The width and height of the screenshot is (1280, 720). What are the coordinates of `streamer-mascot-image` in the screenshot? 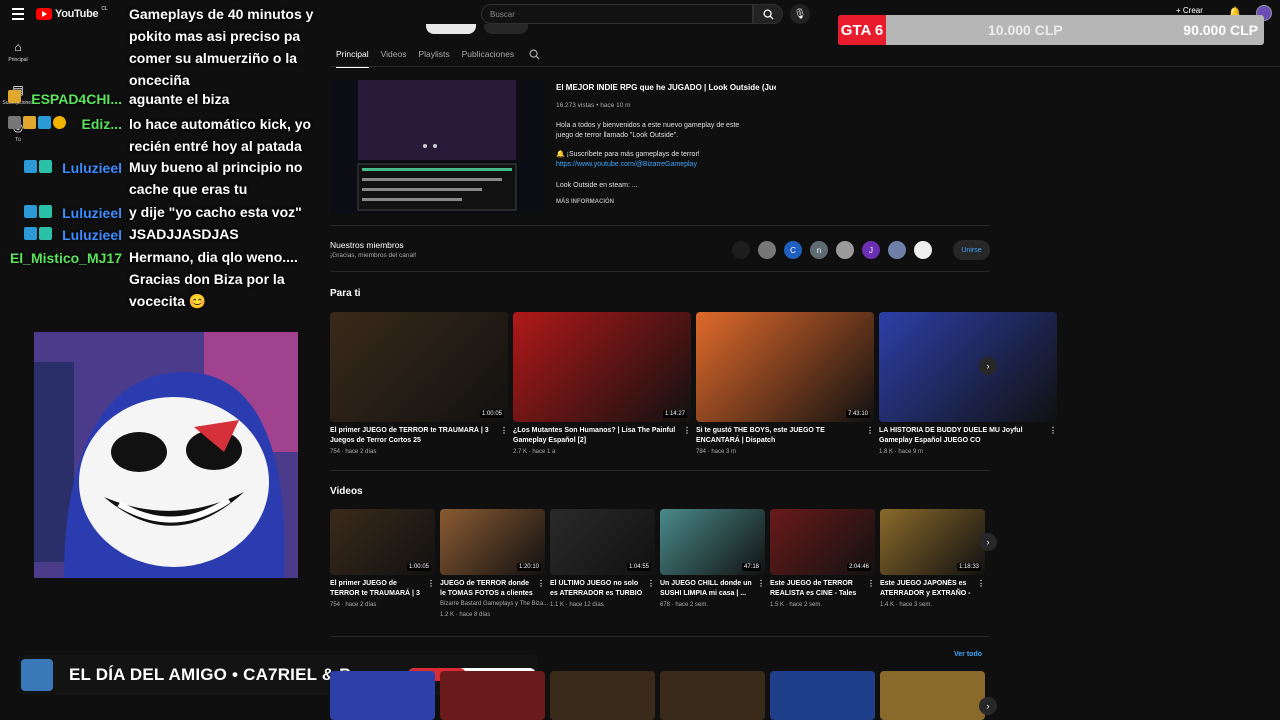 It's located at (166, 455).